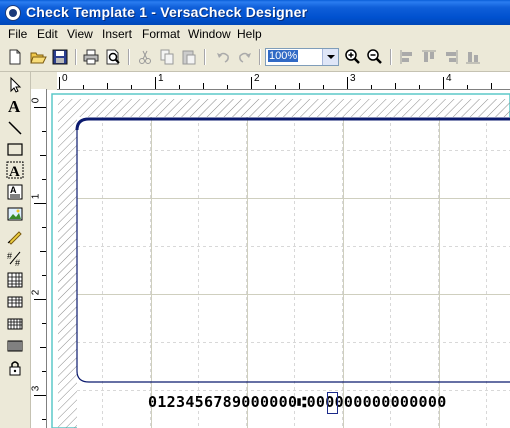 The width and height of the screenshot is (510, 428). What do you see at coordinates (375, 57) in the screenshot?
I see `zoom-out-icon` at bounding box center [375, 57].